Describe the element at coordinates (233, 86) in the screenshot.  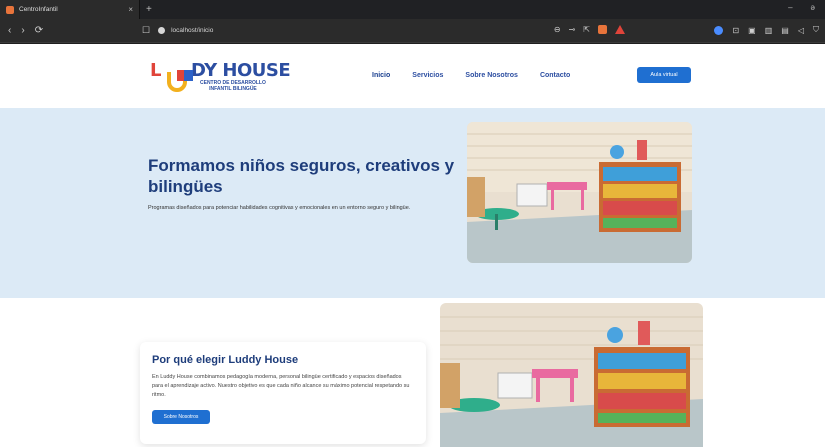
I see `logo-tagline: CENTRO DE DESARROLLO INFANTIL BILINGÜE` at that location.